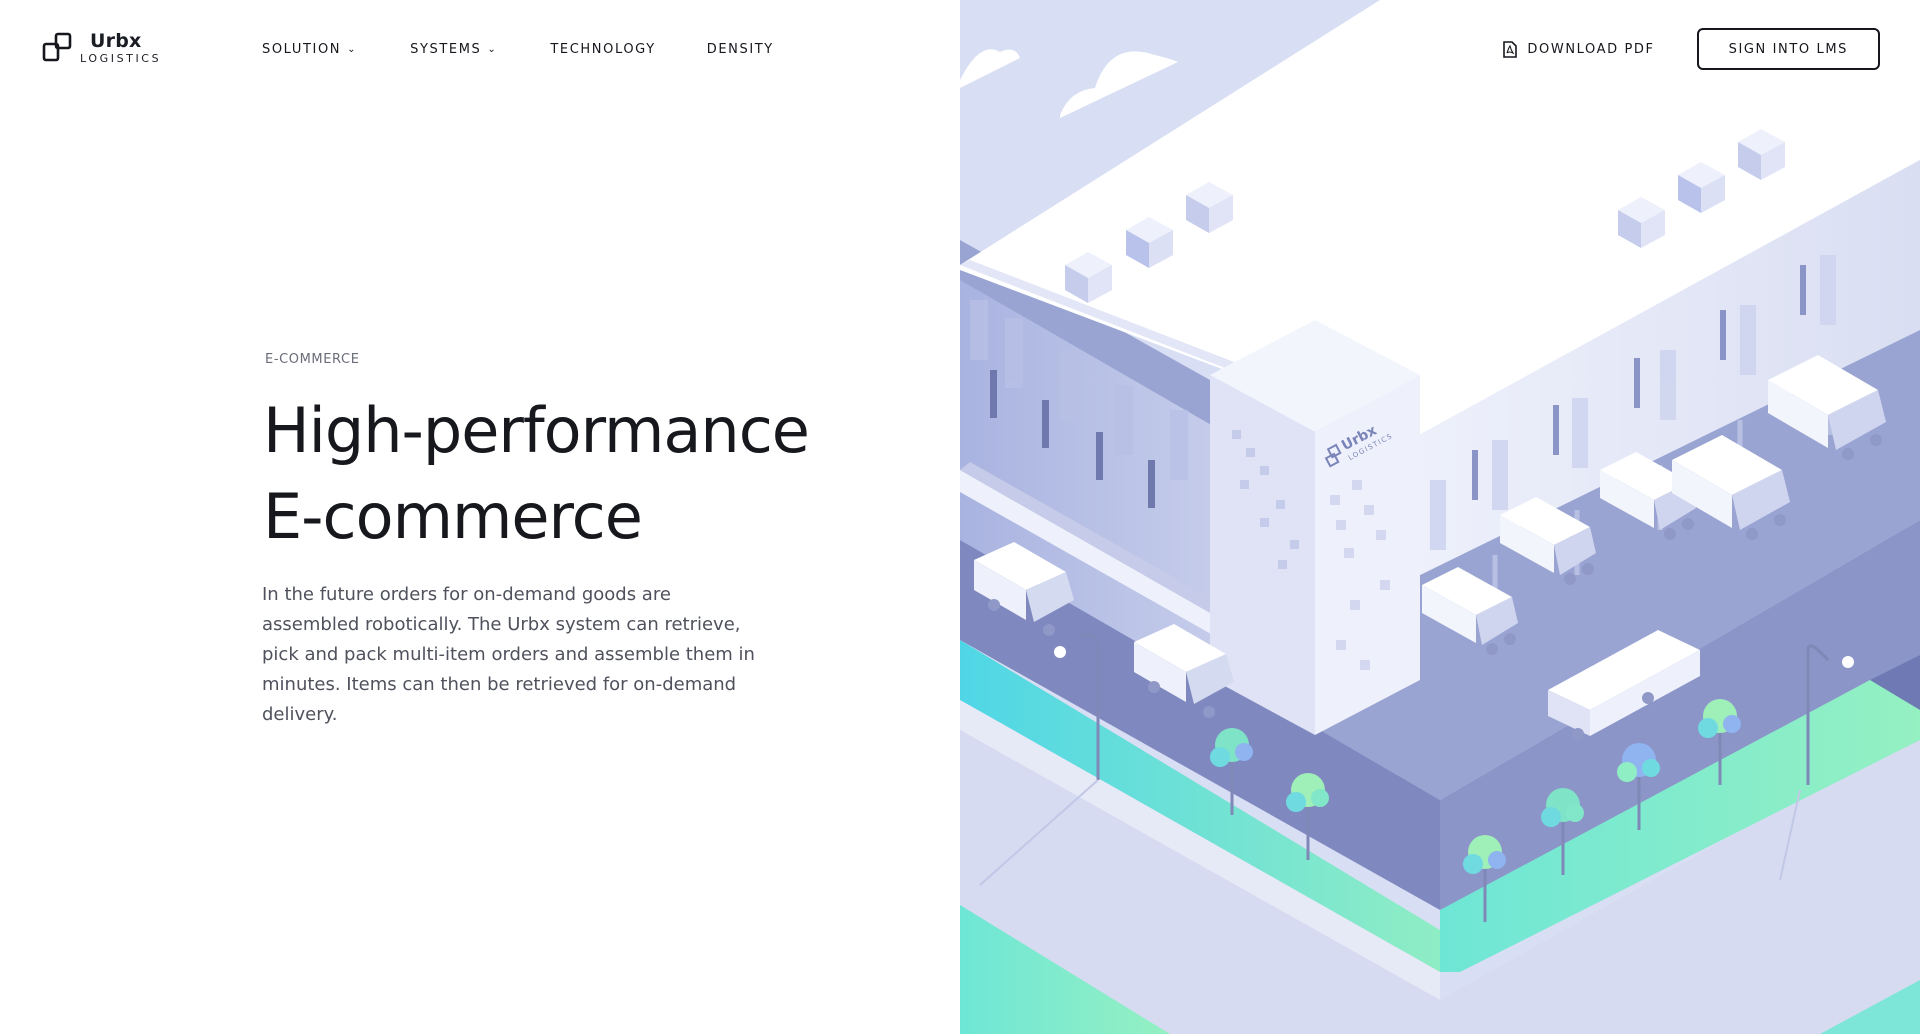 This screenshot has height=1034, width=1920. I want to click on logo-mark-icon, so click(57, 47).